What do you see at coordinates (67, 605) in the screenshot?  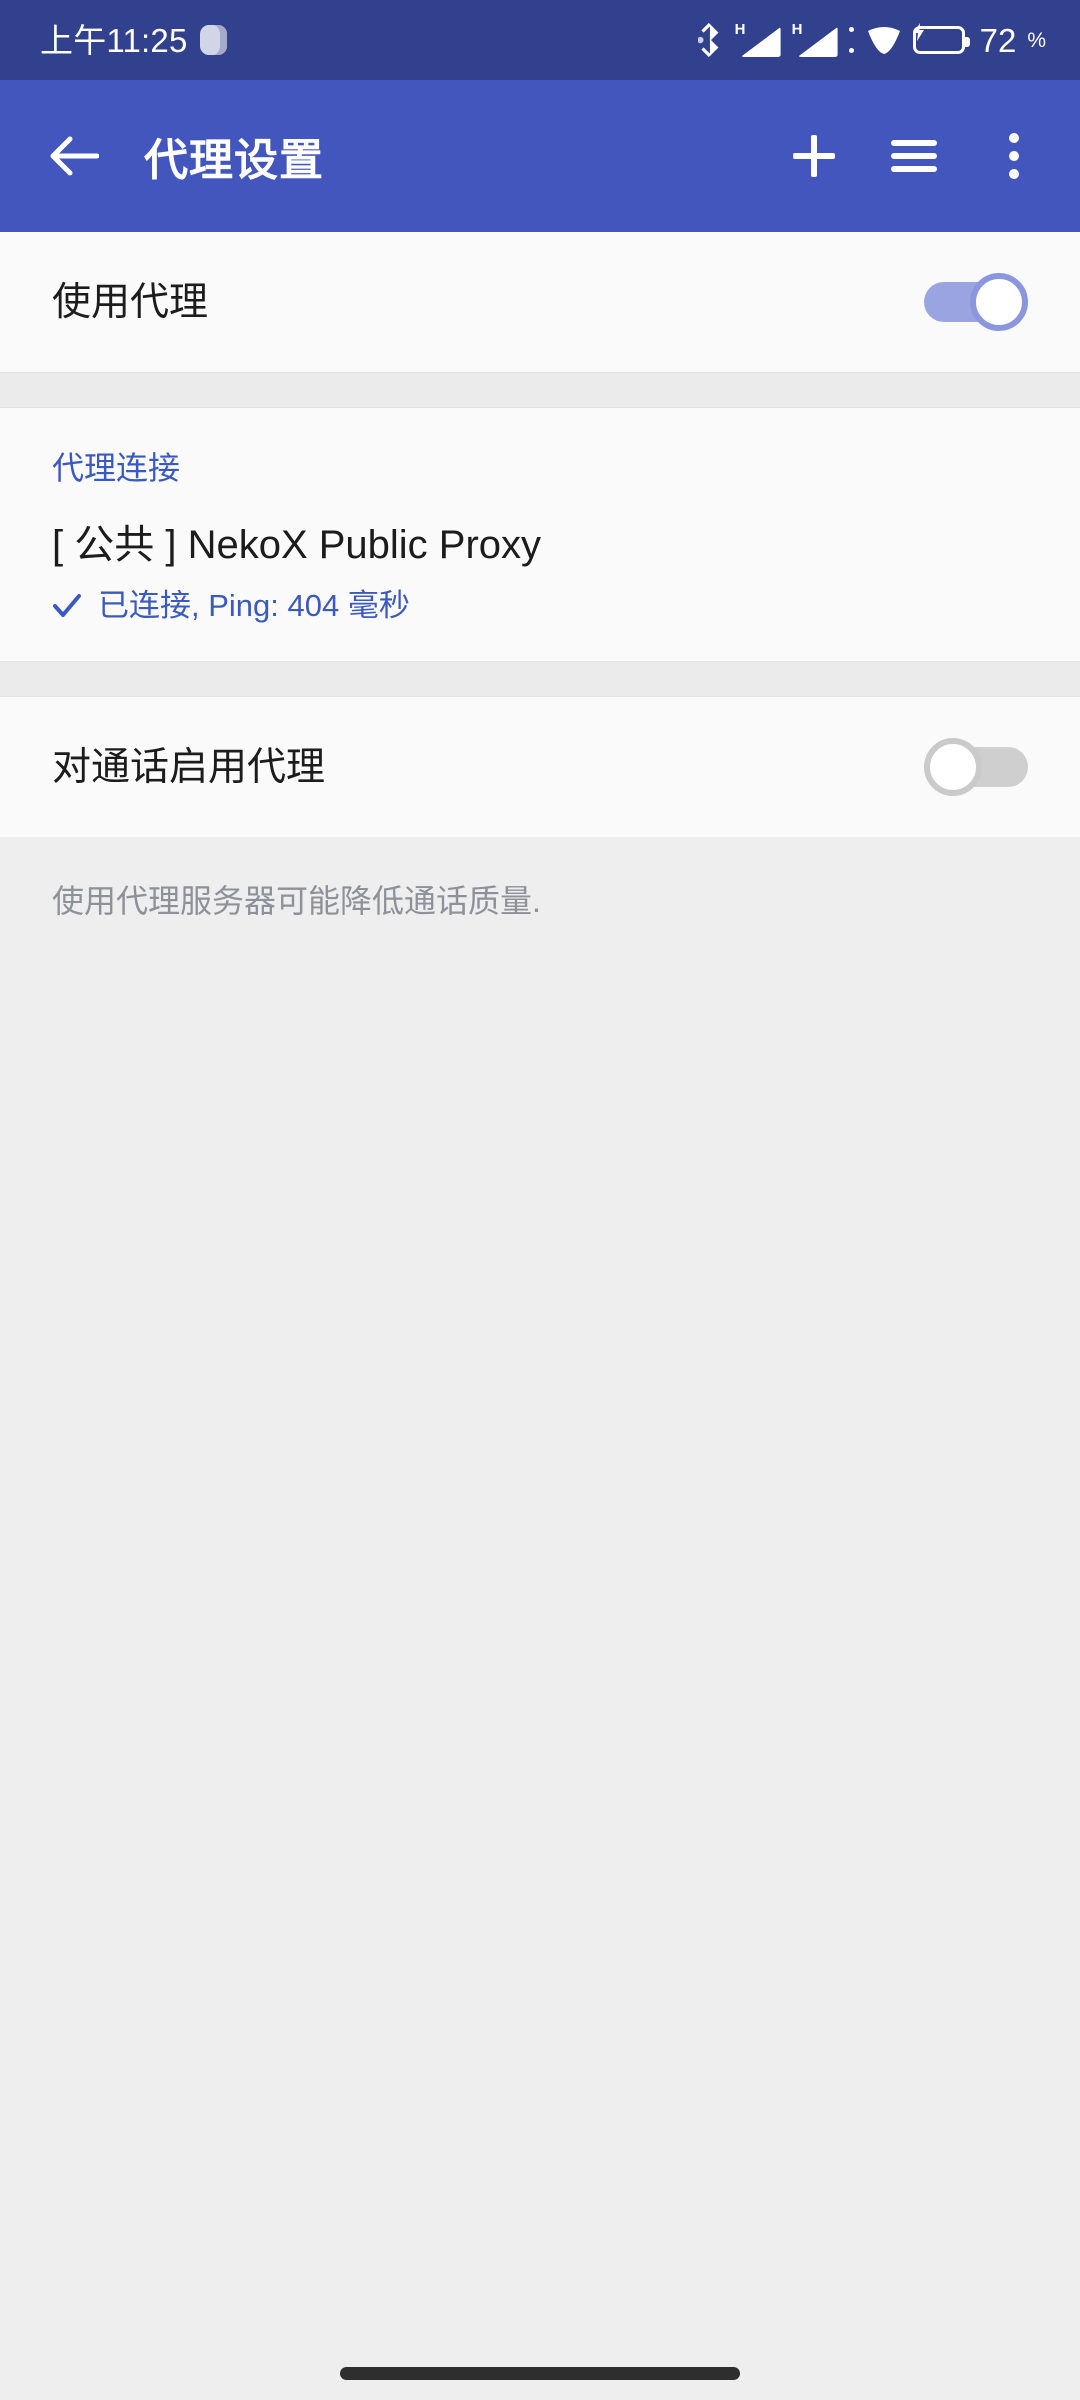 I see `check-icon` at bounding box center [67, 605].